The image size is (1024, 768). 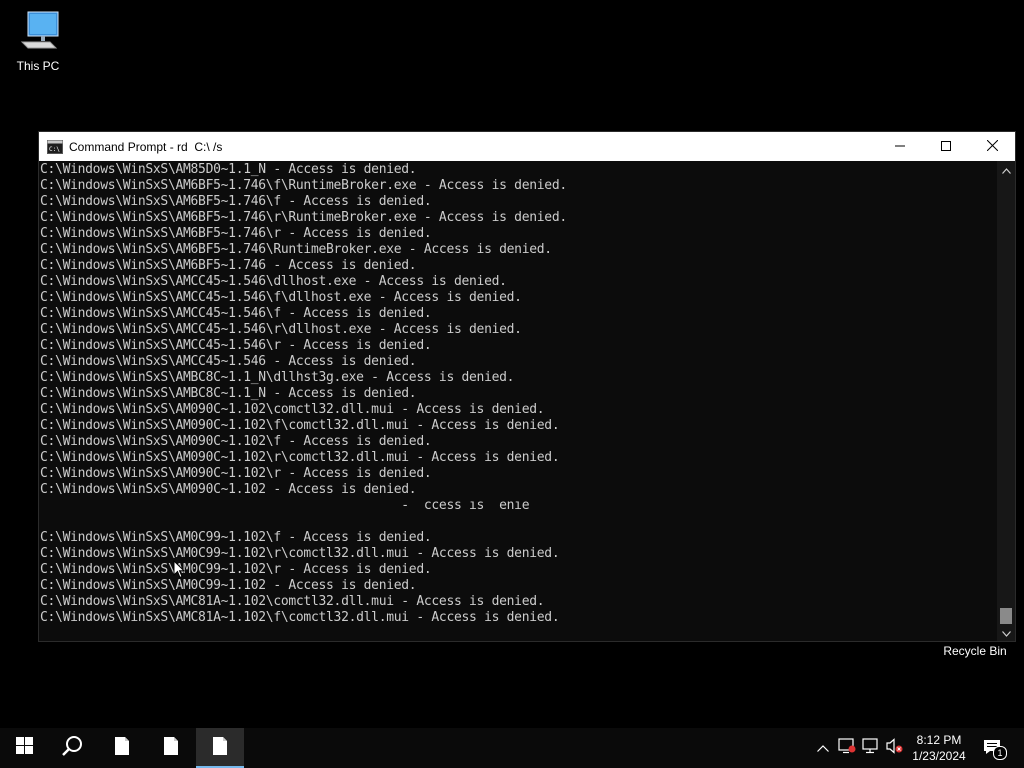 I want to click on start-button, so click(x=24, y=748).